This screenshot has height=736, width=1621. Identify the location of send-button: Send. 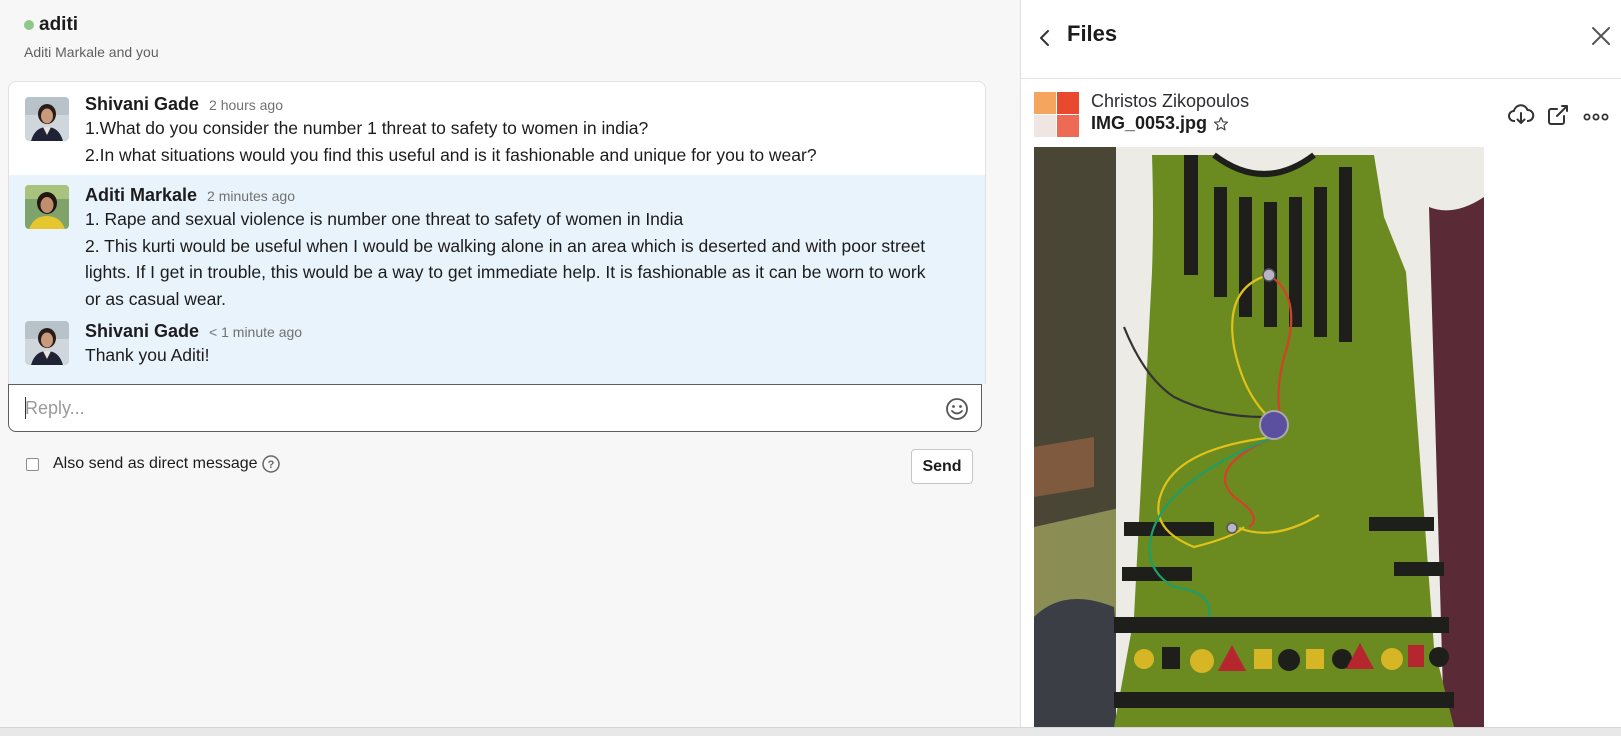
(942, 466).